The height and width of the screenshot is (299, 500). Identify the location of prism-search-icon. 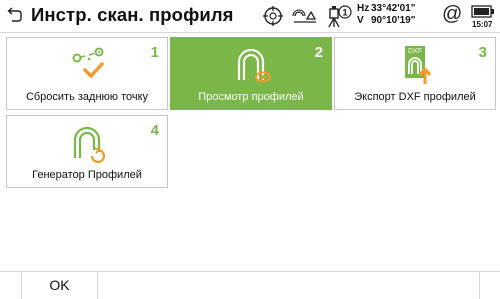
(305, 16).